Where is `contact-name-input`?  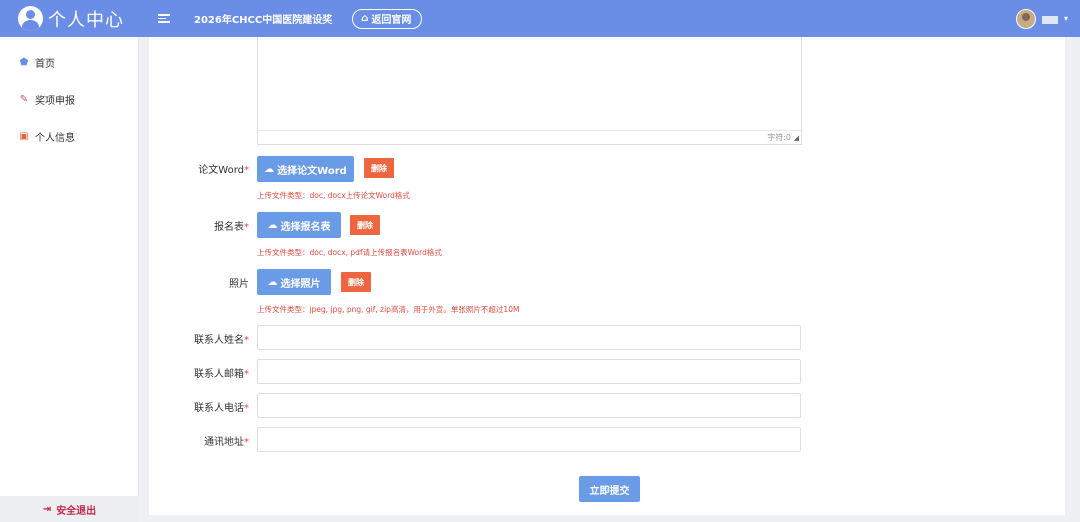
contact-name-input is located at coordinates (529, 337).